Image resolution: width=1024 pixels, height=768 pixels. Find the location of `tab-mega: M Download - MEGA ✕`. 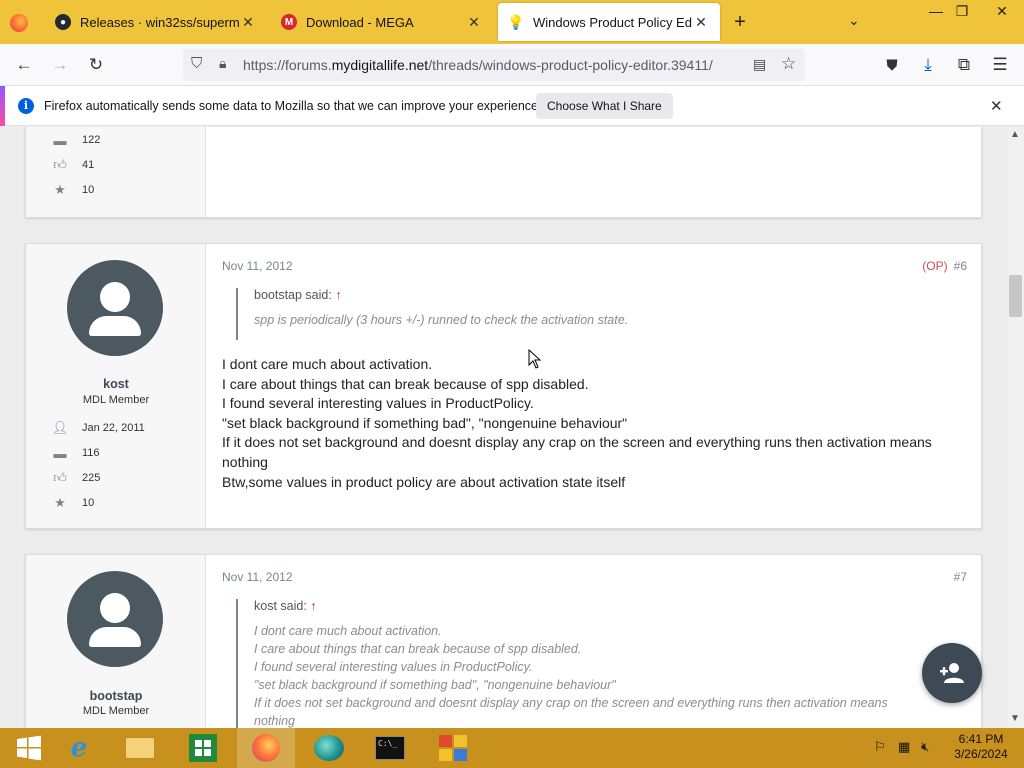

tab-mega: M Download - MEGA ✕ is located at coordinates (382, 22).